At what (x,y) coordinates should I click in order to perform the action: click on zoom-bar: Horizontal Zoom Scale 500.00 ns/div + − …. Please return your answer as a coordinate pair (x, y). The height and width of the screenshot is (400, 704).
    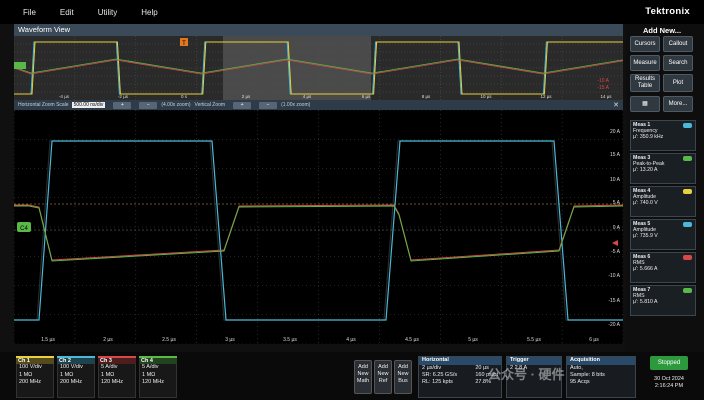
    Looking at the image, I should click on (318, 105).